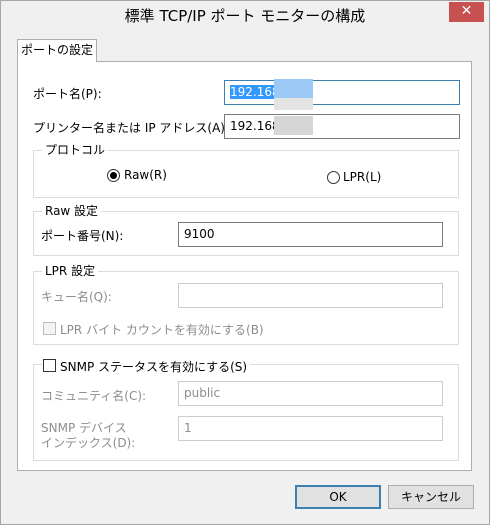 This screenshot has height=525, width=490. I want to click on queue-name-label: キュー名(Q):, so click(76, 297).